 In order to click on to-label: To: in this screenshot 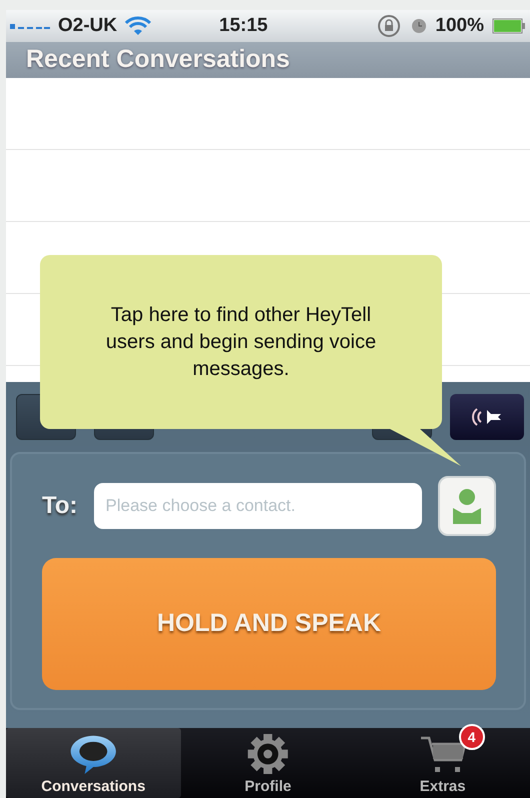, I will do `click(60, 506)`.